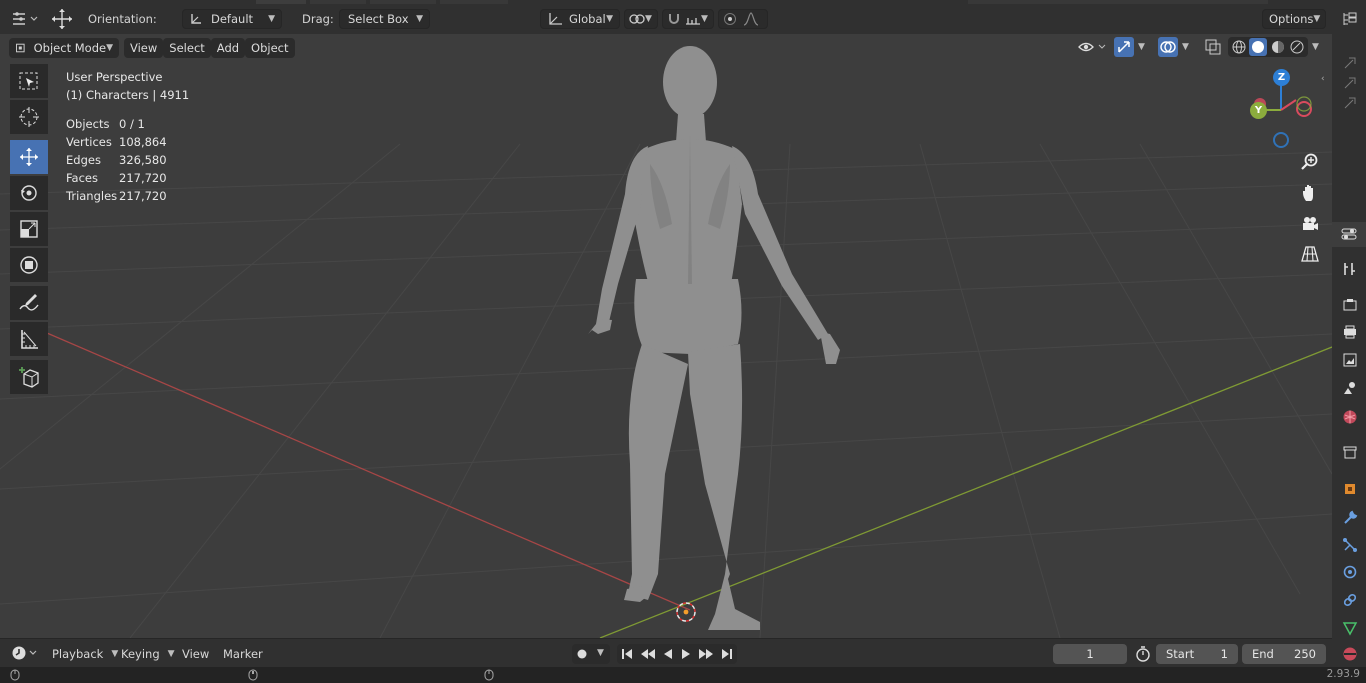 The image size is (1366, 683). Describe the element at coordinates (1197, 654) in the screenshot. I see `start-frame-field: Start 1` at that location.